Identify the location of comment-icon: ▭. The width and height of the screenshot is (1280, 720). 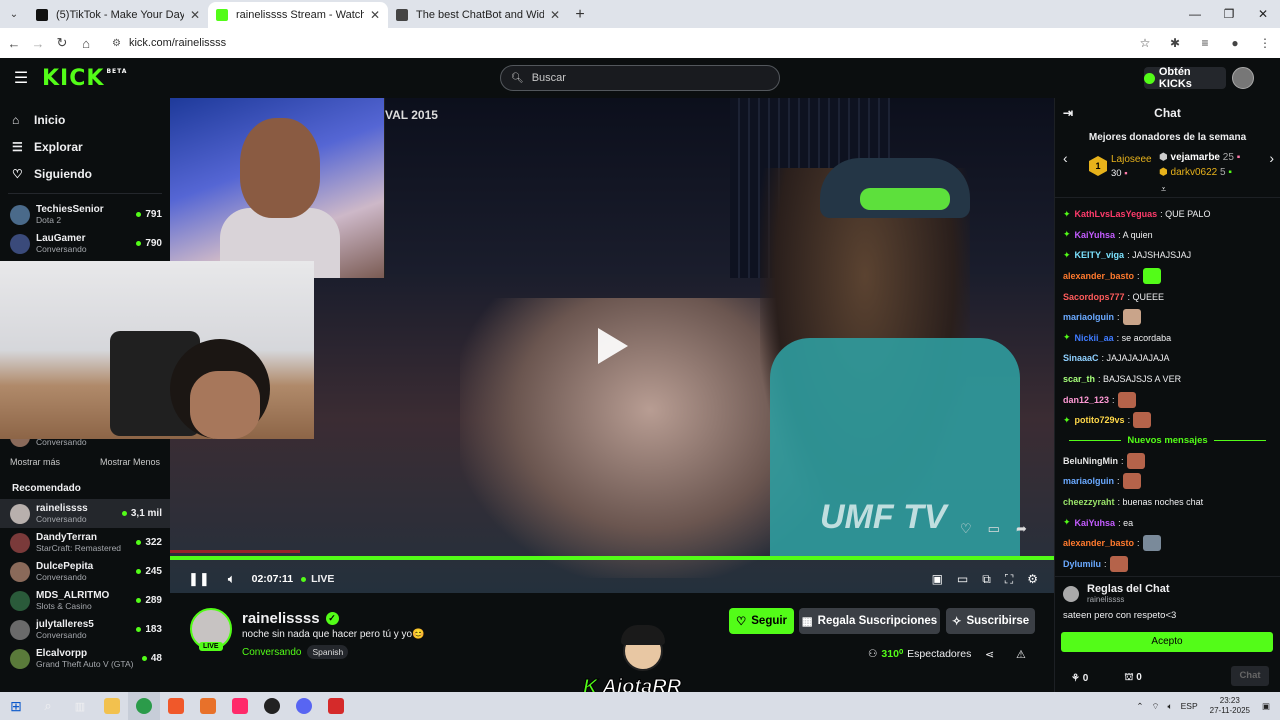
(994, 529).